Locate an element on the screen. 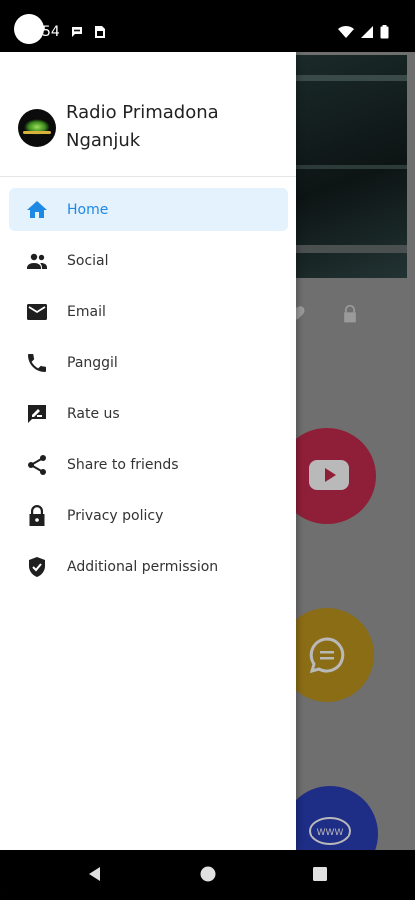 The width and height of the screenshot is (415, 900). svg-text: WWW is located at coordinates (330, 833).